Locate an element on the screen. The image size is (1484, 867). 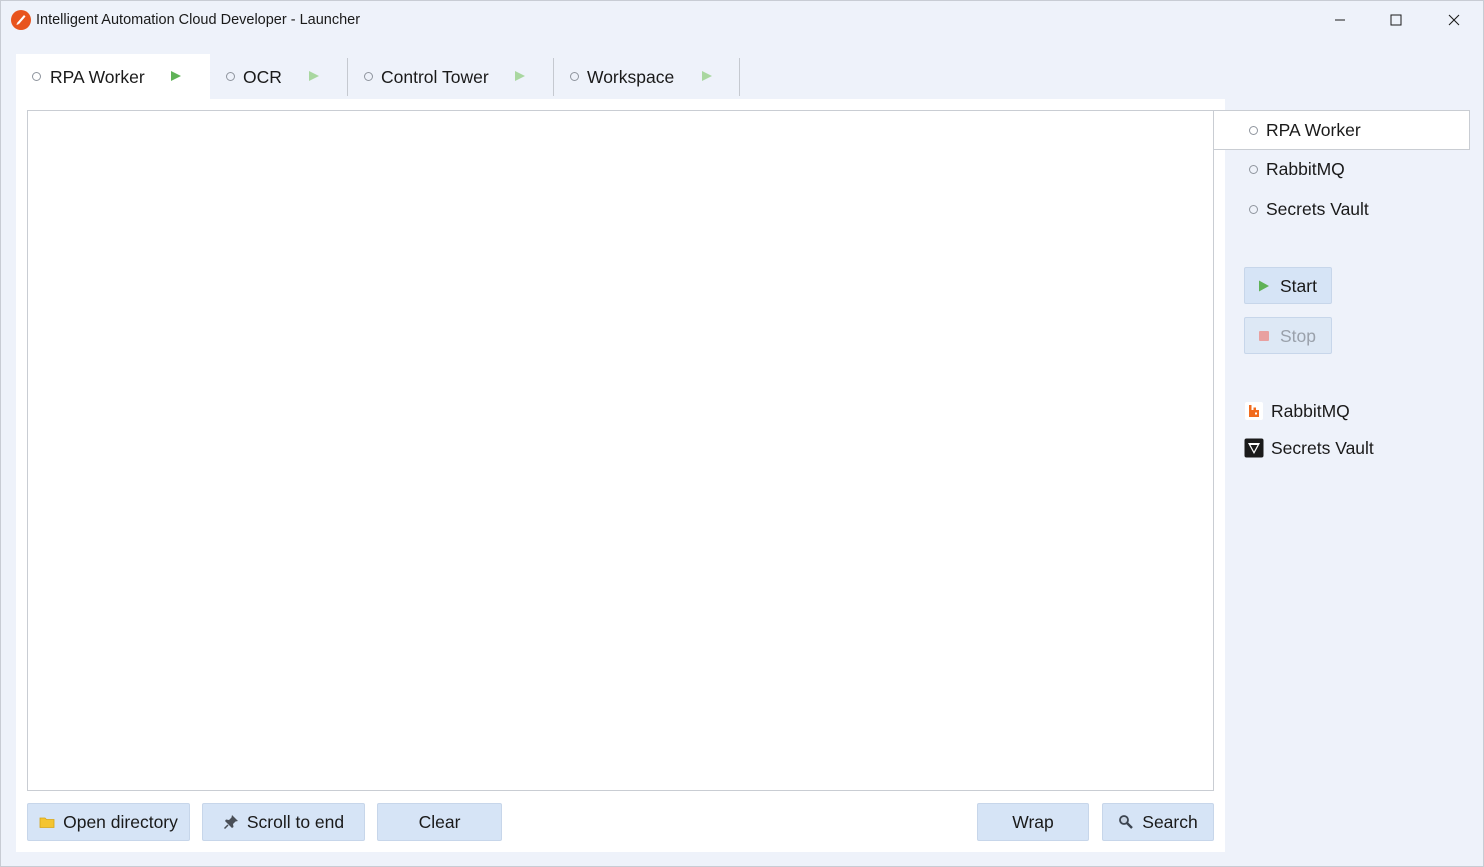
service-item-rpa-worker: RPA Worker is located at coordinates (1342, 130).